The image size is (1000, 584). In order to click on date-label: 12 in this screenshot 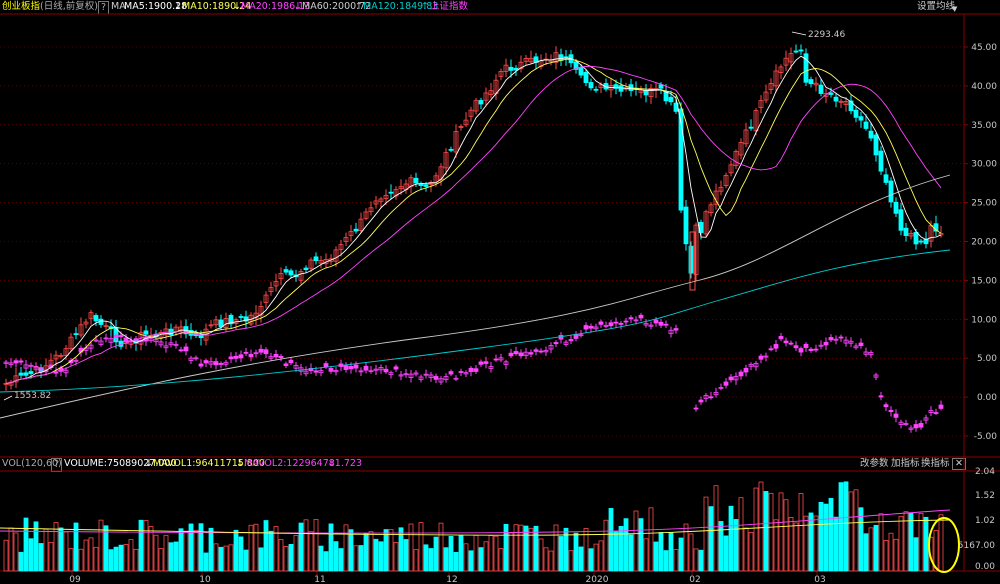, I will do `click(451, 579)`.